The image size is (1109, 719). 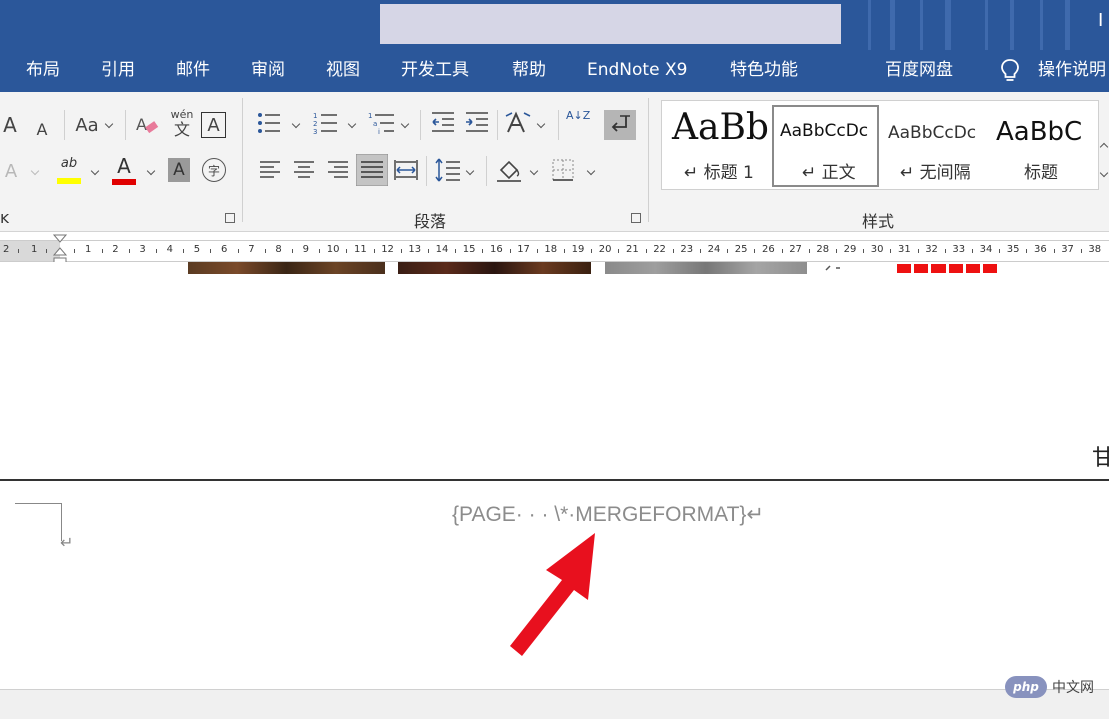 What do you see at coordinates (554, 704) in the screenshot?
I see `status-bar` at bounding box center [554, 704].